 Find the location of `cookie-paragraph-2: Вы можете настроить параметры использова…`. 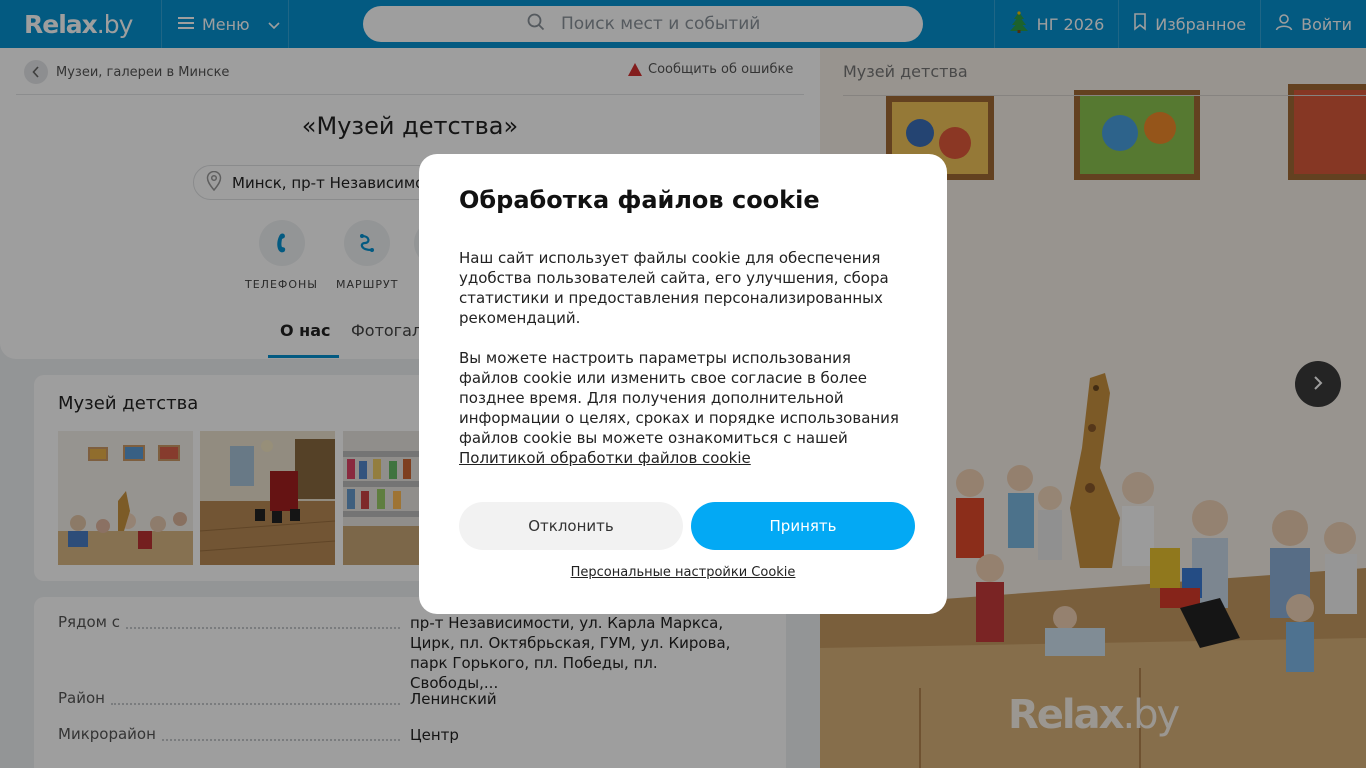

cookie-paragraph-2: Вы можете настроить параметры использова… is located at coordinates (683, 408).